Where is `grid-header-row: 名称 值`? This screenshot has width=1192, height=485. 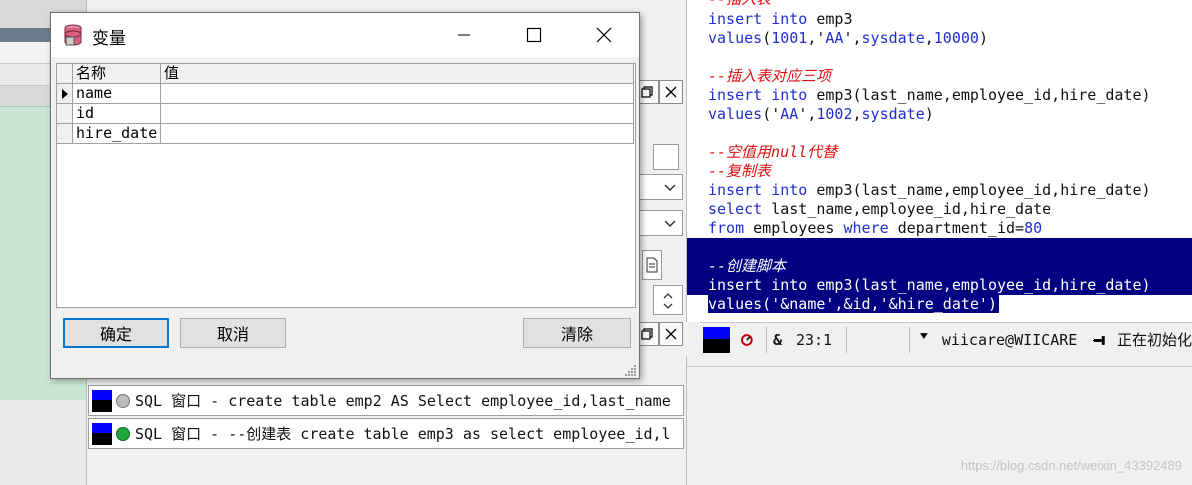
grid-header-row: 名称 值 is located at coordinates (346, 74).